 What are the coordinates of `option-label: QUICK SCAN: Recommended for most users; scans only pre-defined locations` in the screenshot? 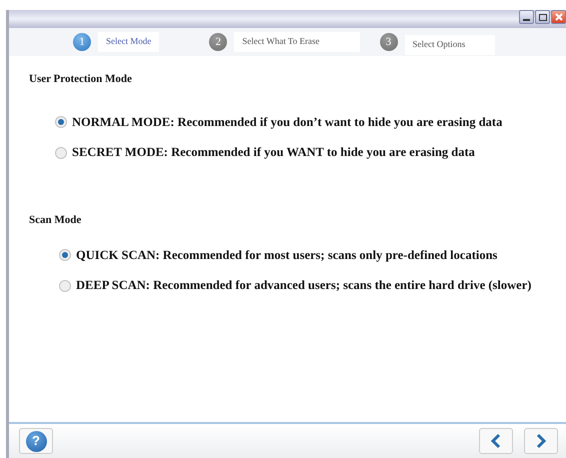 It's located at (287, 255).